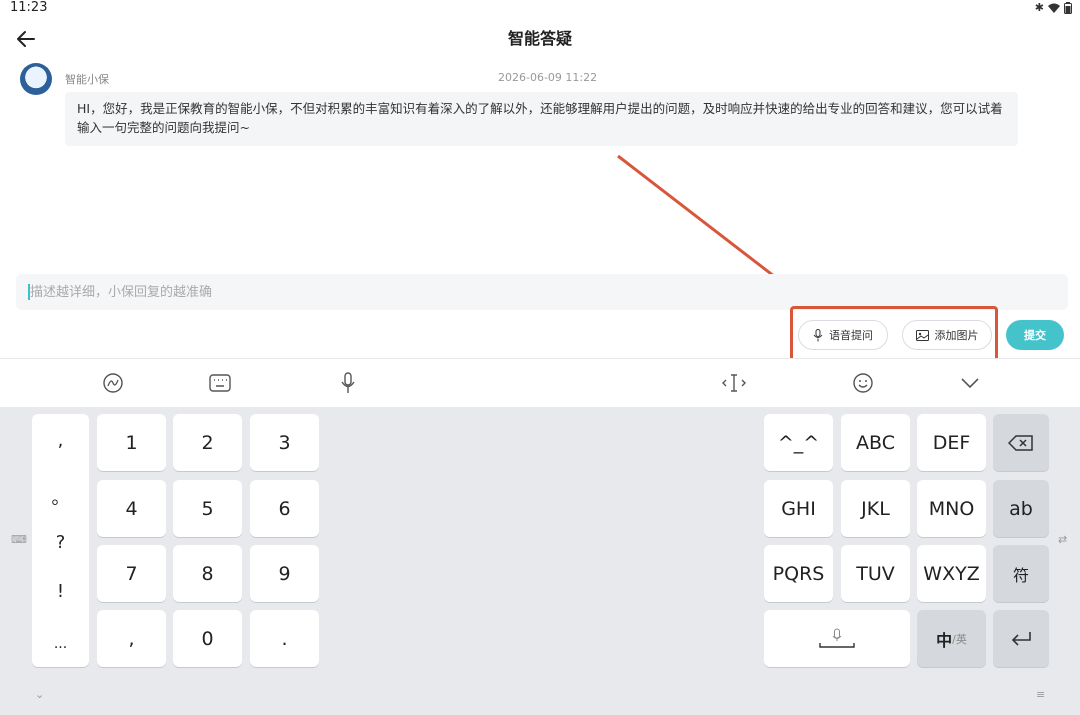  I want to click on keyboard-hide-icon: ⌄, so click(39, 694).